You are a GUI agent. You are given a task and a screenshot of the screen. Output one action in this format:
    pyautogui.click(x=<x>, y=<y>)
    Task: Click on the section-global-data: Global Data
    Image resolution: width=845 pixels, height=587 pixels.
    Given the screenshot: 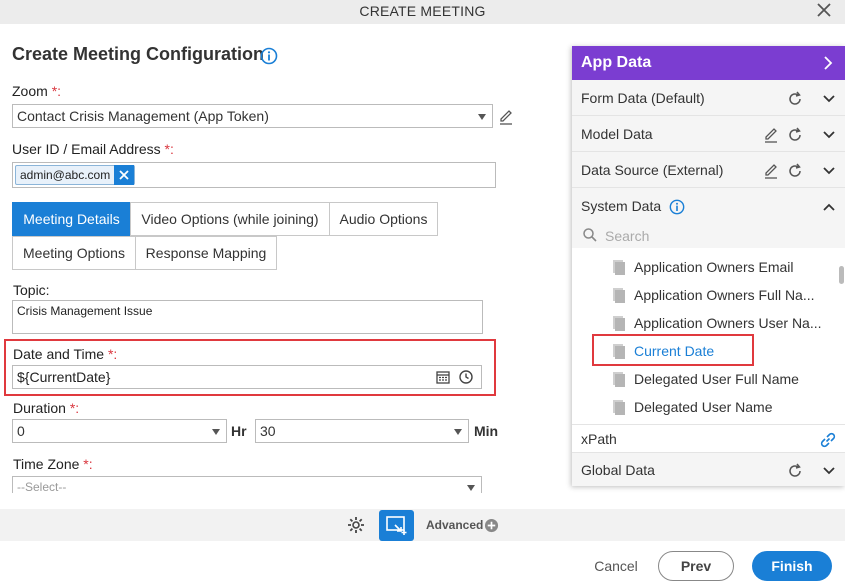 What is the action you would take?
    pyautogui.click(x=708, y=469)
    